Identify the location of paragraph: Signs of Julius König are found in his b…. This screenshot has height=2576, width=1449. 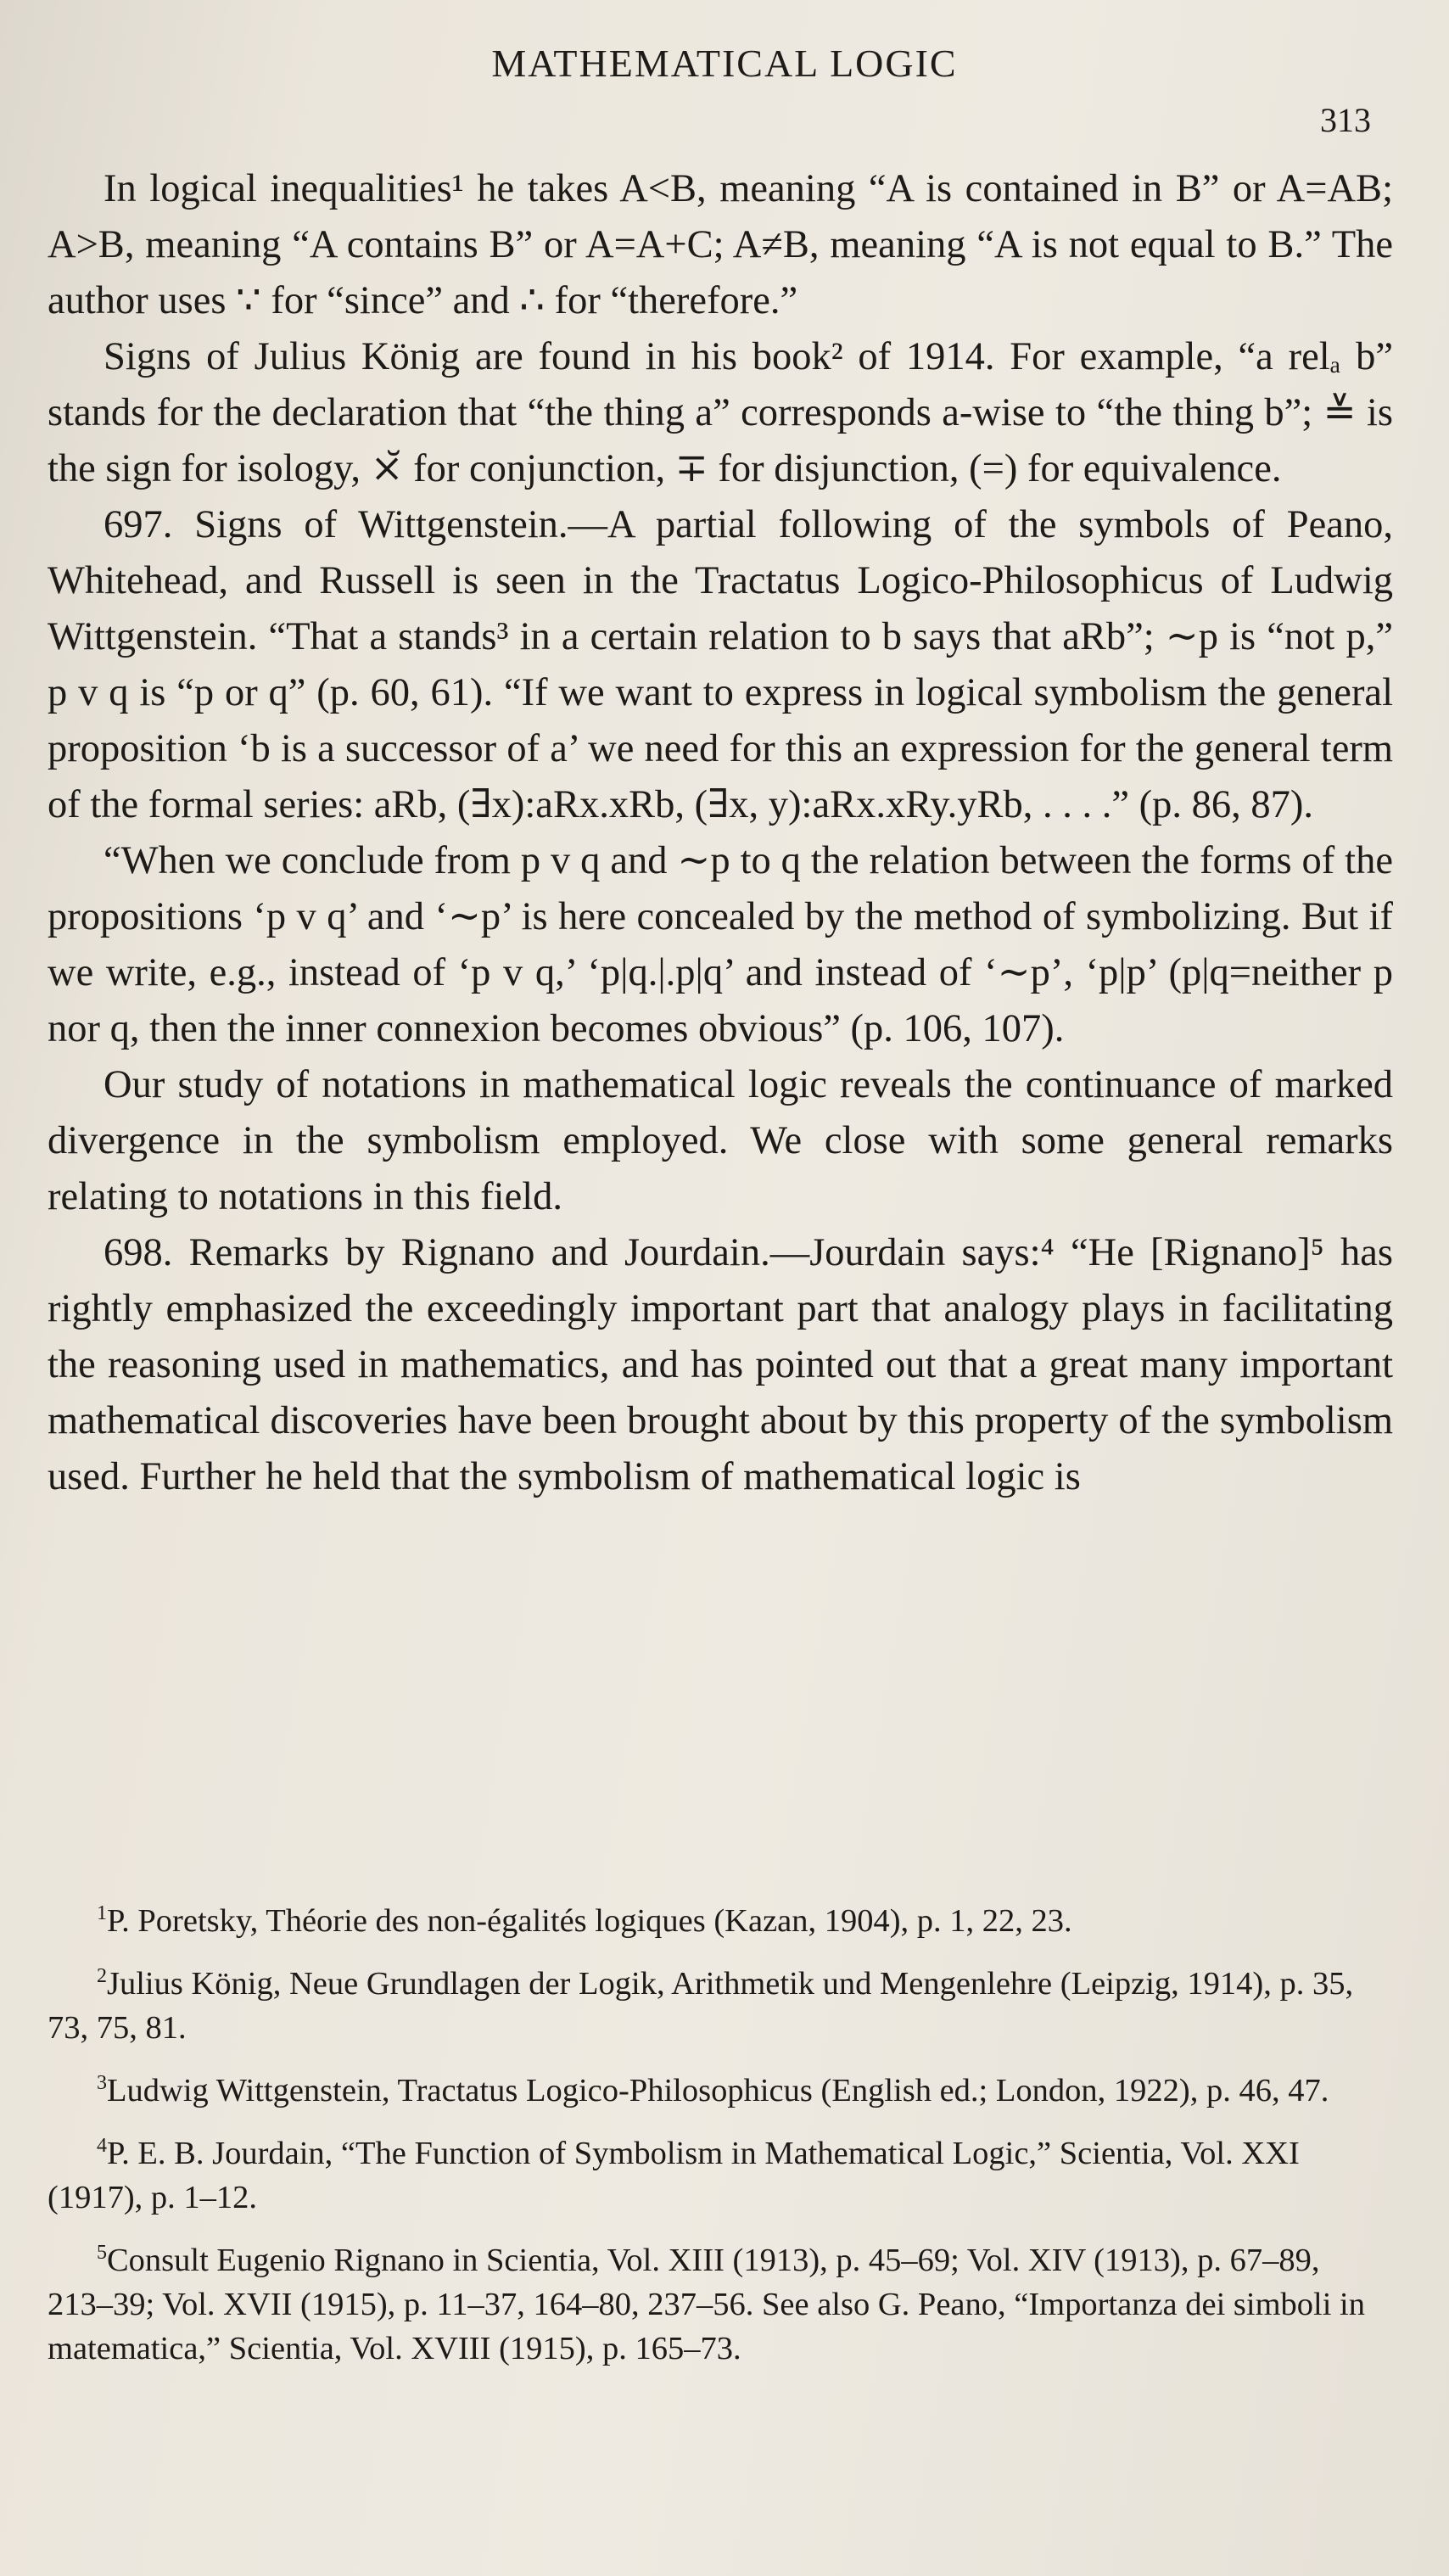
(720, 412).